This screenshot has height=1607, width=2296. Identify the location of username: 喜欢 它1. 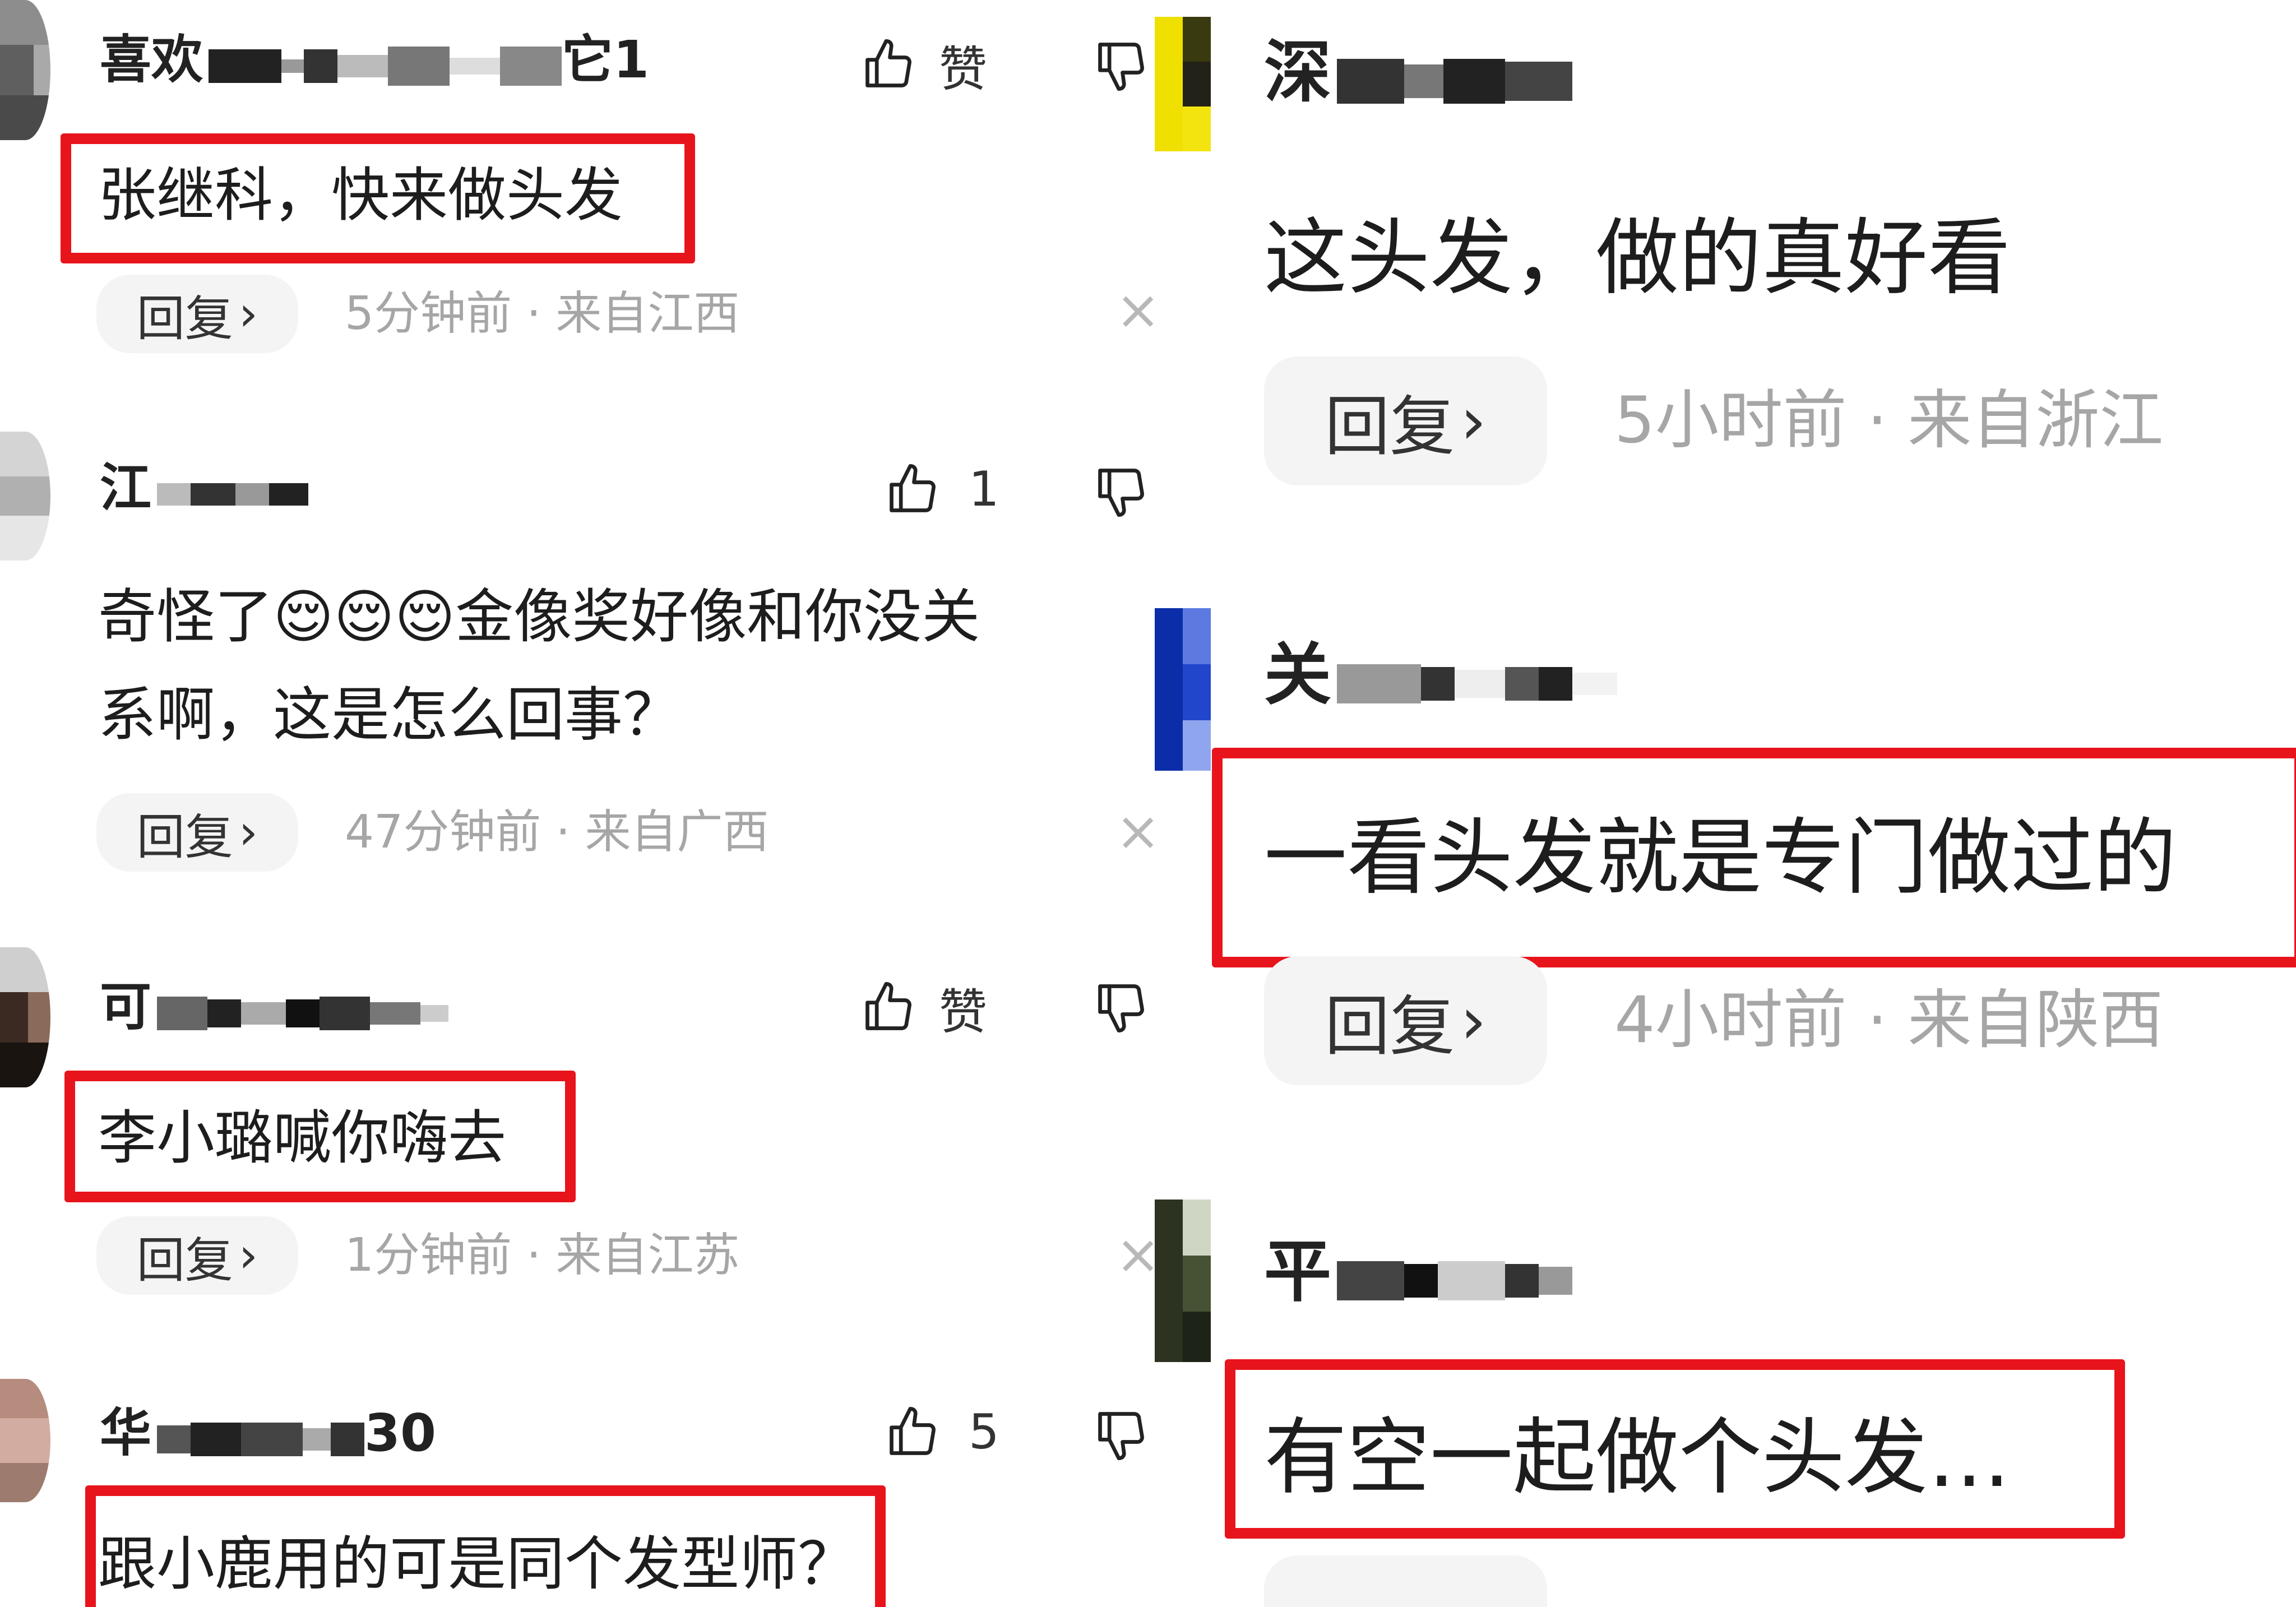
(374, 61).